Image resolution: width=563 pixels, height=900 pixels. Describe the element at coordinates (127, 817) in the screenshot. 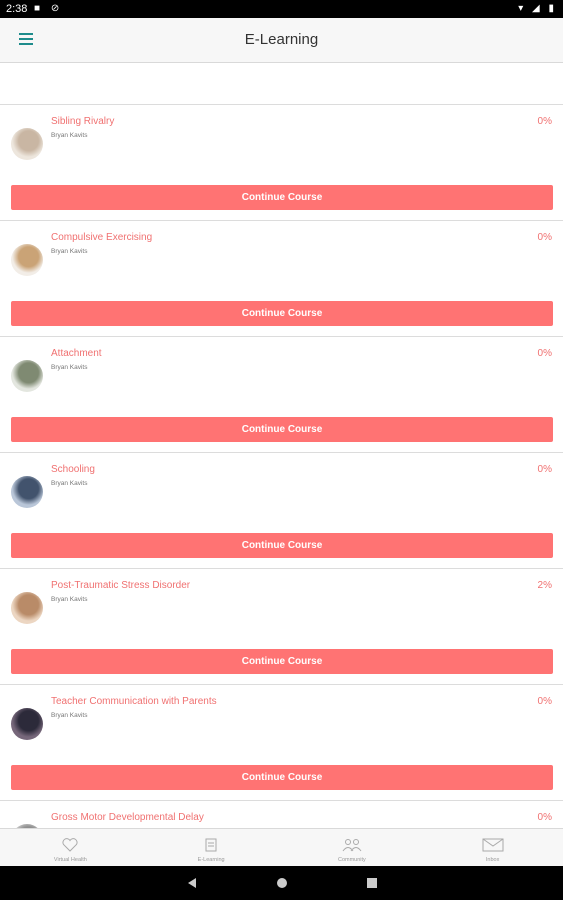

I see `course-title: Gross Motor Developmental Delay` at that location.